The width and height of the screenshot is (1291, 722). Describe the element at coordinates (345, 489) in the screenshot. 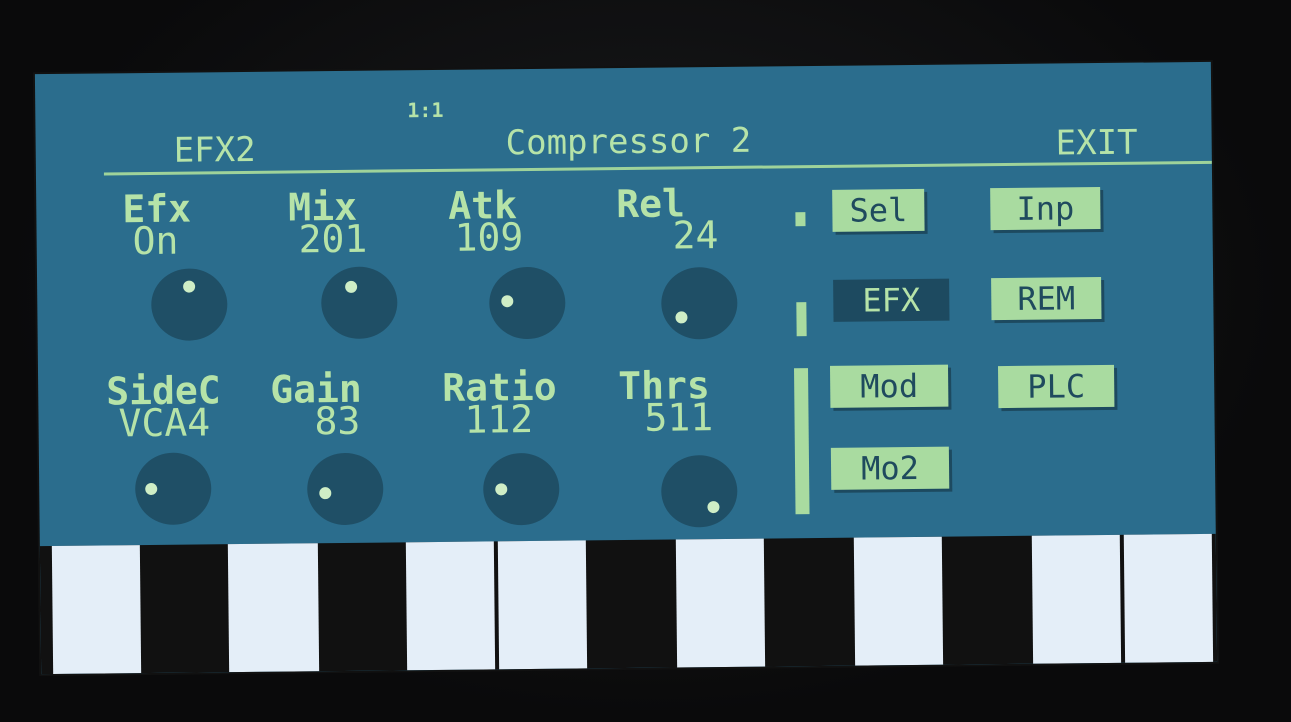

I see `gain-knob` at that location.